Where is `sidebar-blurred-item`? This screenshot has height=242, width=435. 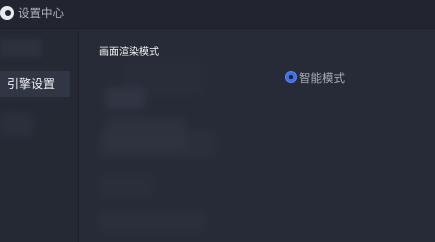
sidebar-blurred-item is located at coordinates (21, 48).